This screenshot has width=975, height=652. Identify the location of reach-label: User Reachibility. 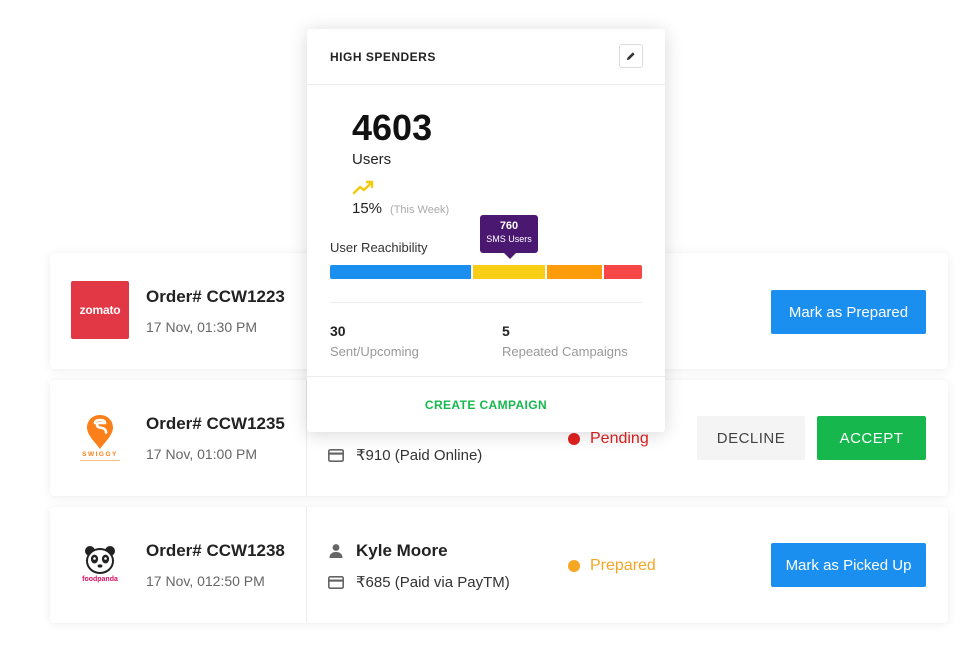
(379, 247).